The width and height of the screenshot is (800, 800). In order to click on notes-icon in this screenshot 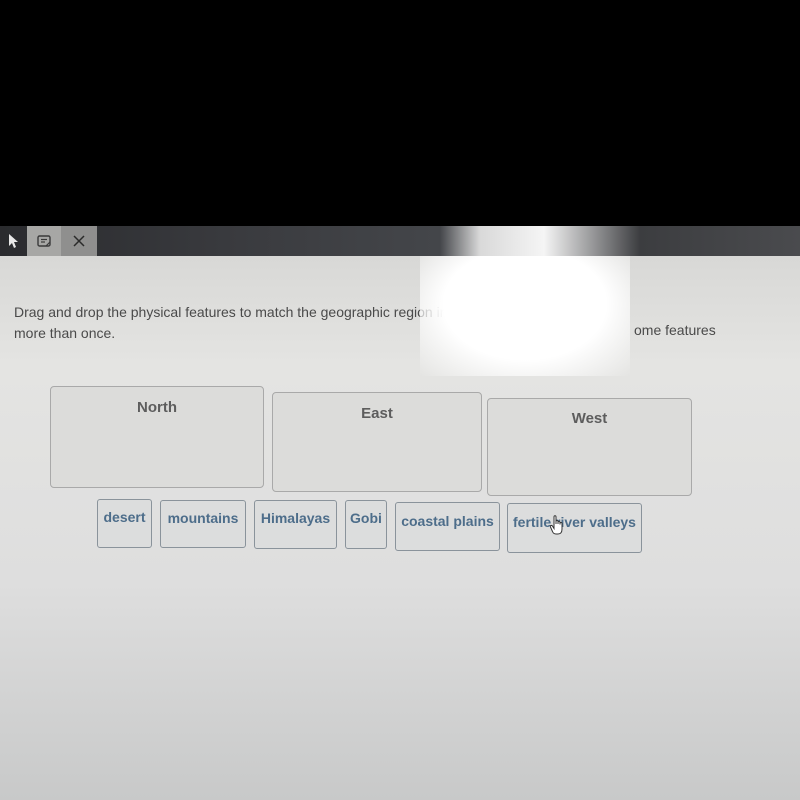, I will do `click(44, 241)`.